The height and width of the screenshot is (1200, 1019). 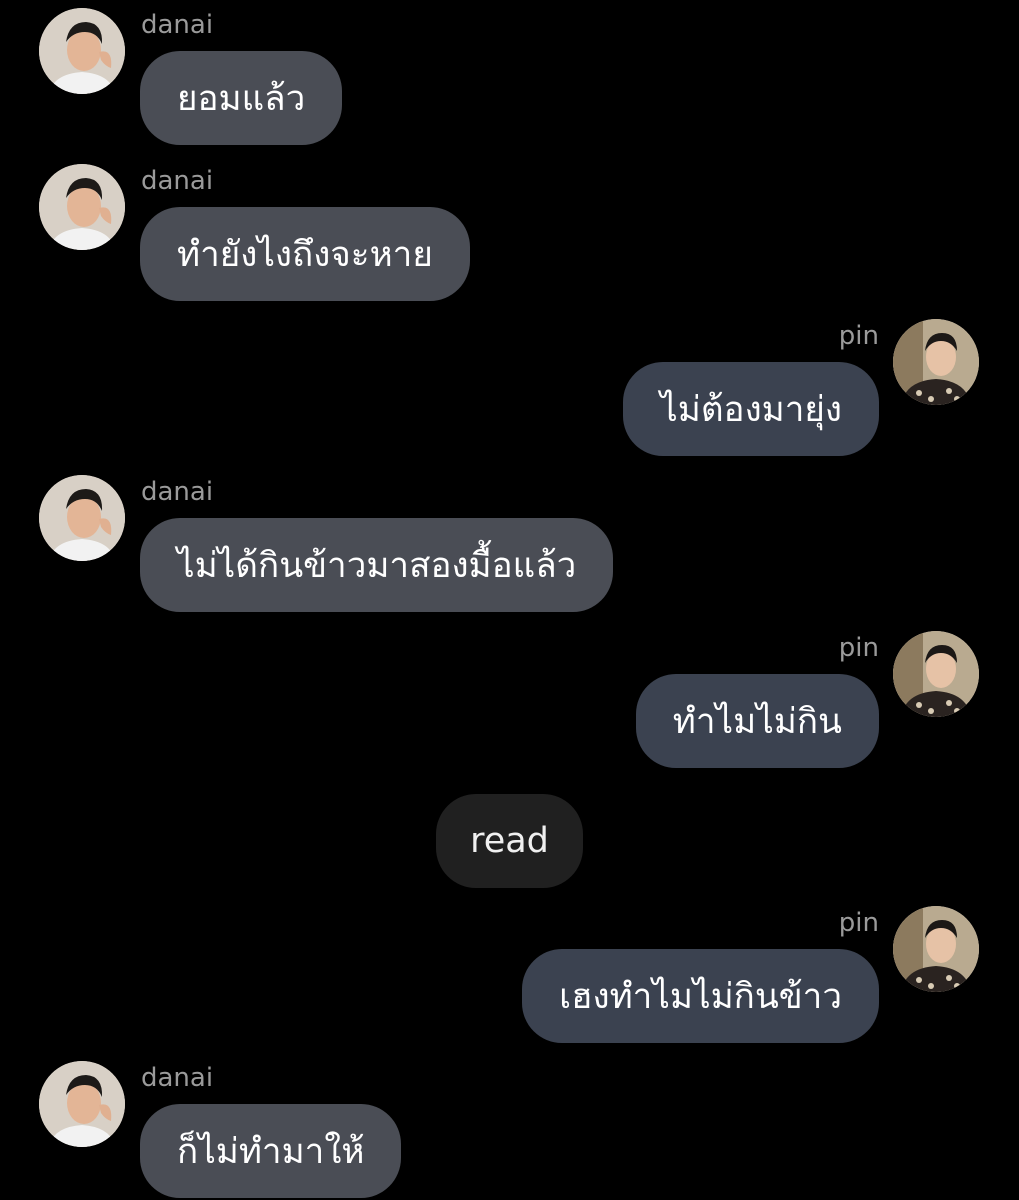 I want to click on message-bubble: ไม่ได้กินข้าวมาสองมื้อแล้ว, so click(x=377, y=565).